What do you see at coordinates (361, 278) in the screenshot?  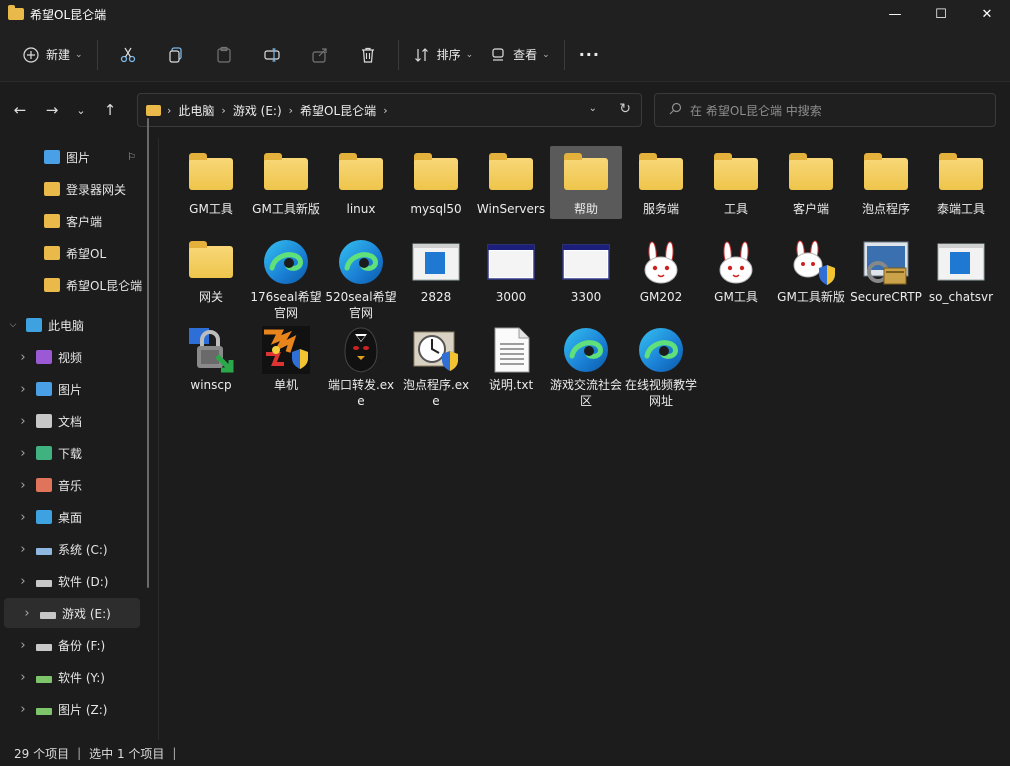 I see `file-item: 520seal希望官网` at bounding box center [361, 278].